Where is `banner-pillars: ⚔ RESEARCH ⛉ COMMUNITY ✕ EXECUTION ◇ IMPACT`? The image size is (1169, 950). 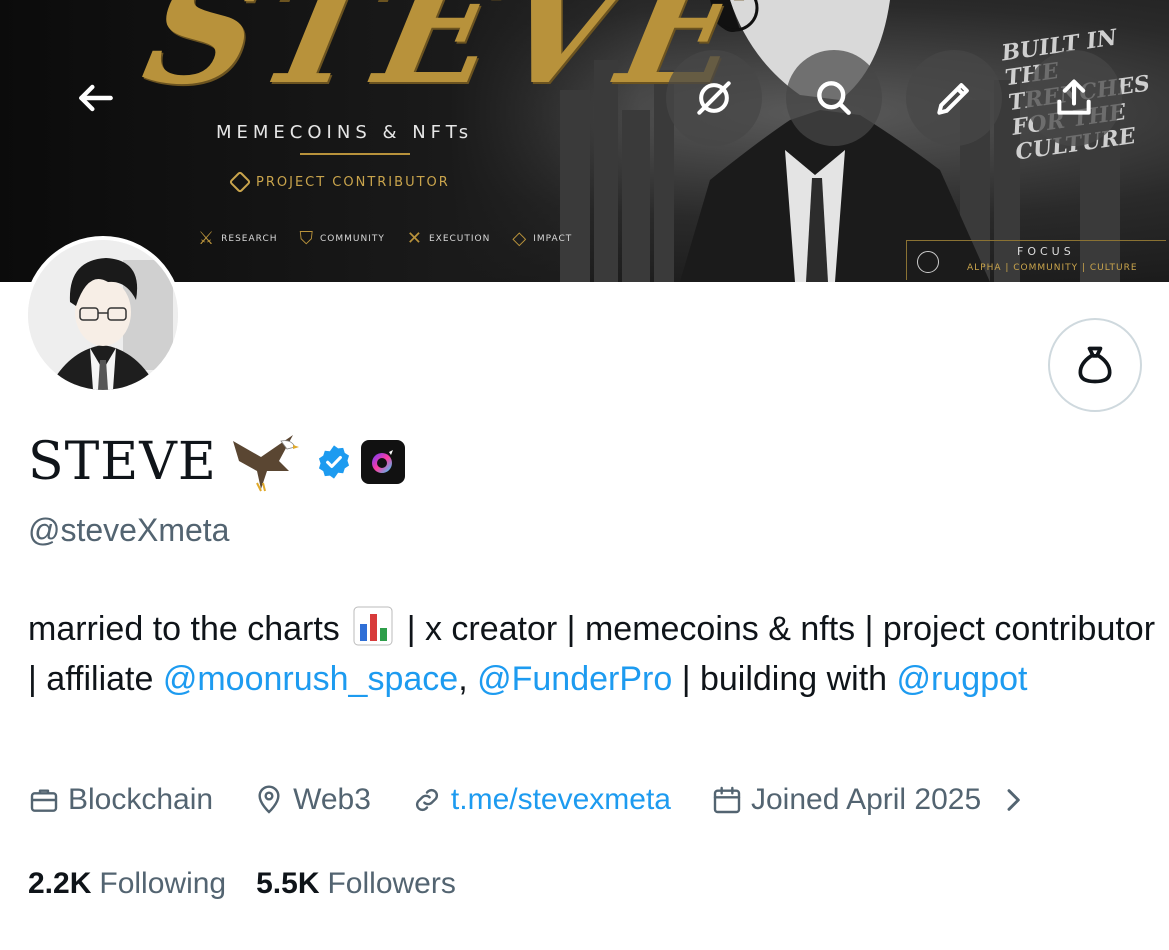 banner-pillars: ⚔ RESEARCH ⛉ COMMUNITY ✕ EXECUTION ◇ IMPACT is located at coordinates (385, 238).